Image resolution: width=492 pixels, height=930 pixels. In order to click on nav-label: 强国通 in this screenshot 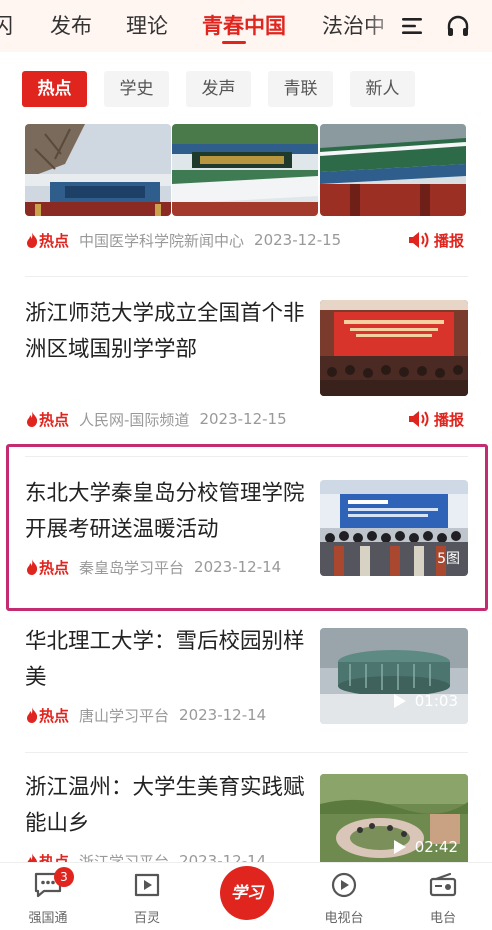, I will do `click(48, 918)`.